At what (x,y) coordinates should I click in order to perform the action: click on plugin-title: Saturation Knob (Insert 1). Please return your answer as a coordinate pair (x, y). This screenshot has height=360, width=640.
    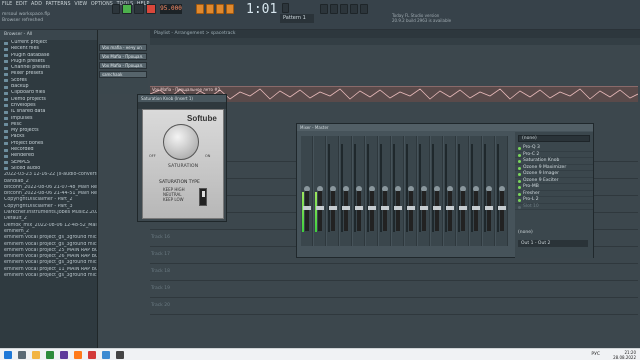
    Looking at the image, I should click on (182, 98).